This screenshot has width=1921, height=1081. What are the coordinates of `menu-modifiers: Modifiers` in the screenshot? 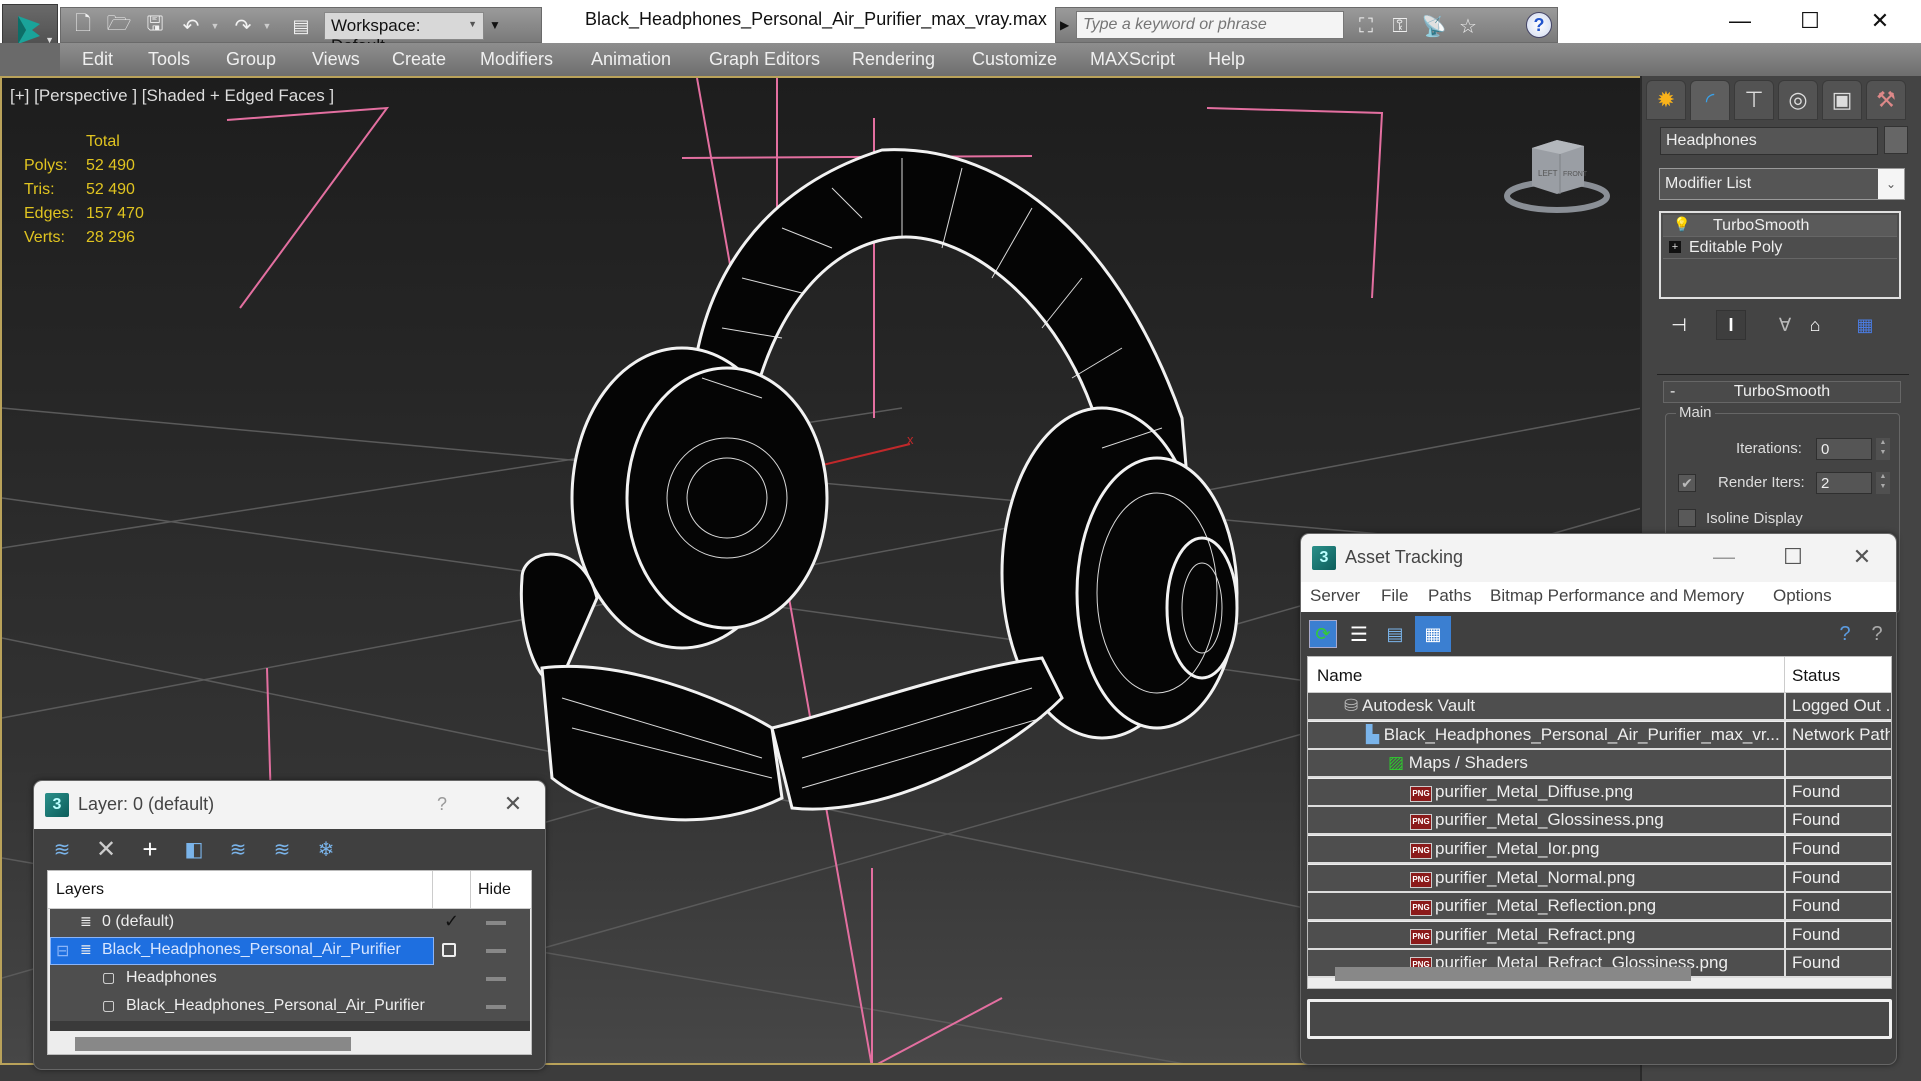 It's located at (516, 59).